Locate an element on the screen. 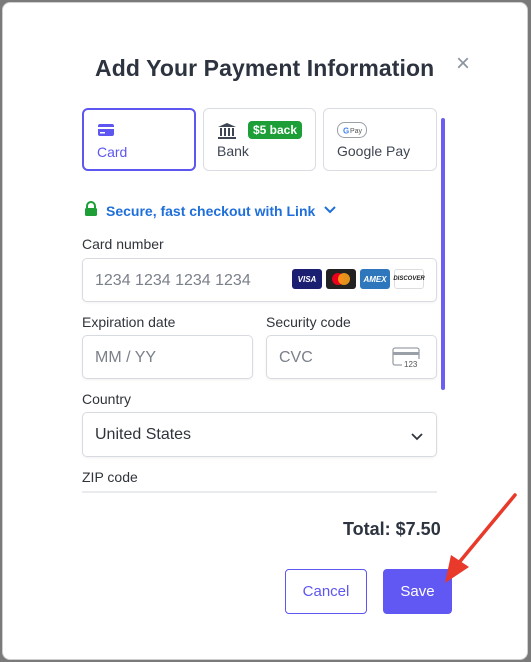 This screenshot has width=531, height=662. card-number-label: Card number is located at coordinates (123, 244).